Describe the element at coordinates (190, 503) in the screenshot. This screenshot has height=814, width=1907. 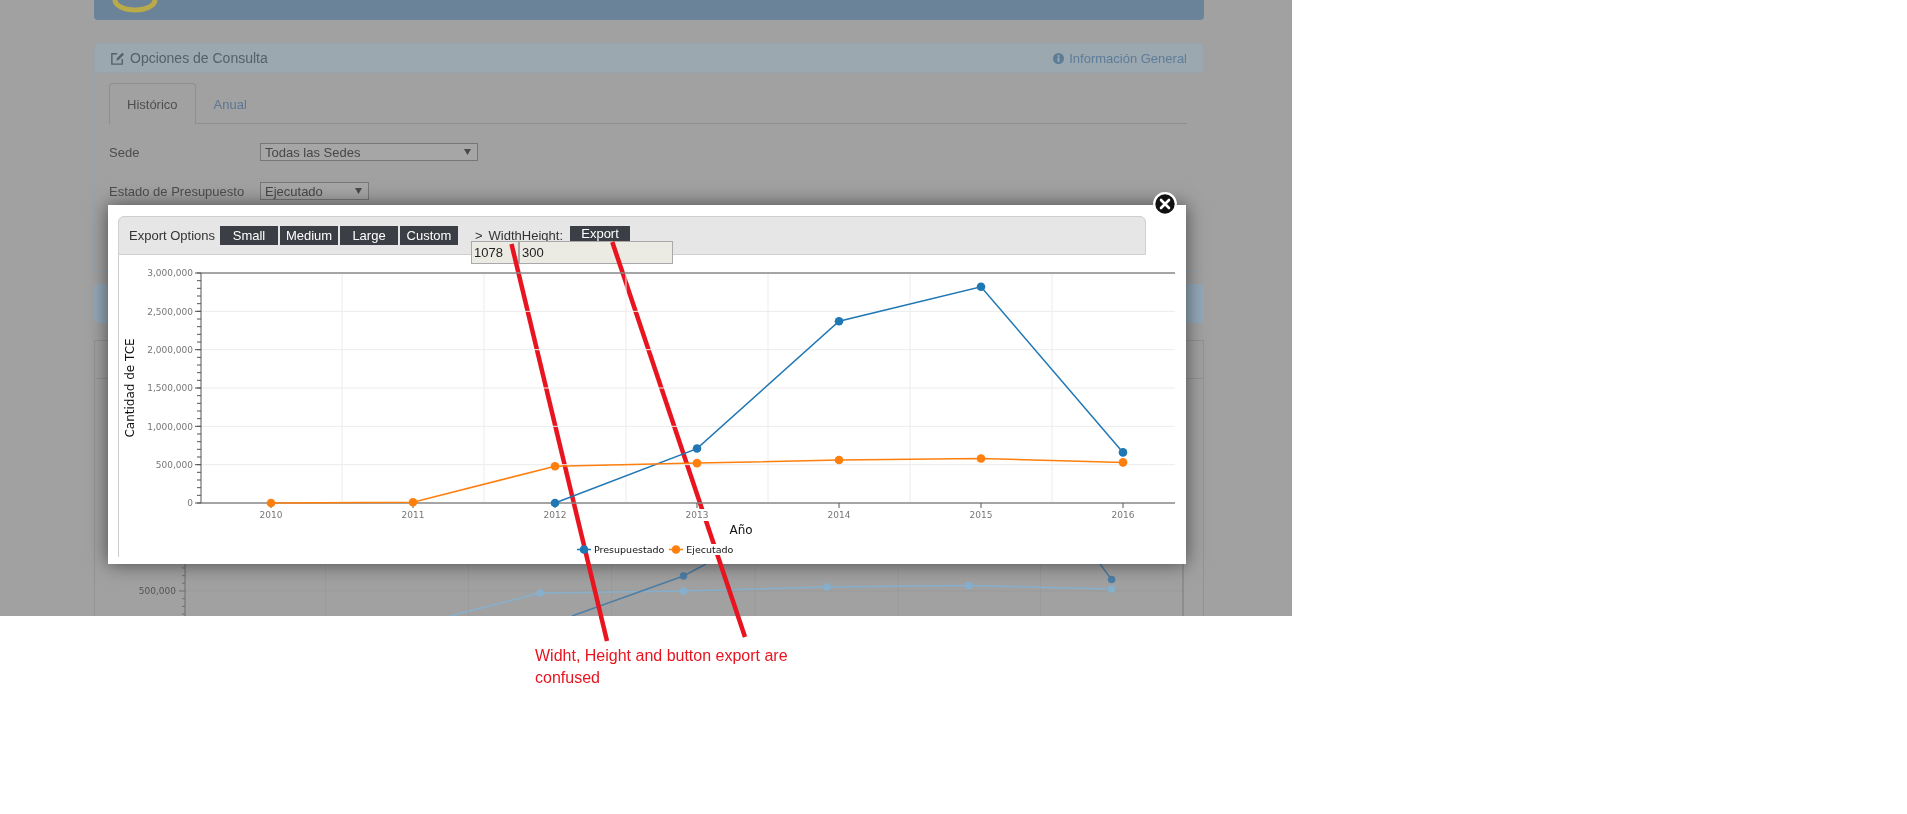
I see `axis-tick-label: 0` at that location.